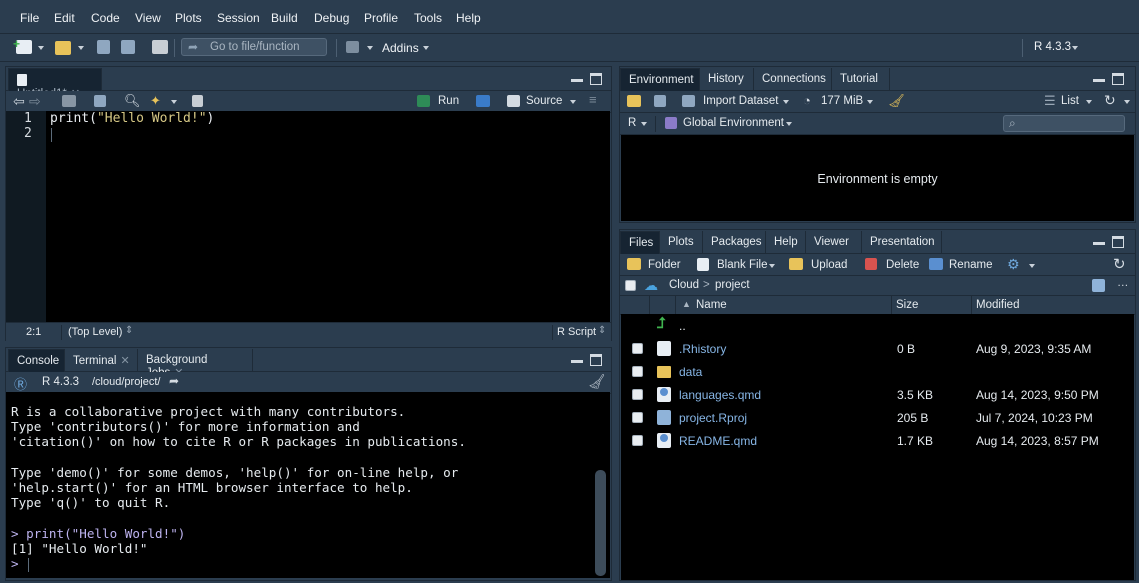 This screenshot has height=583, width=1139. Describe the element at coordinates (640, 242) in the screenshot. I see `tab-files: Files` at that location.